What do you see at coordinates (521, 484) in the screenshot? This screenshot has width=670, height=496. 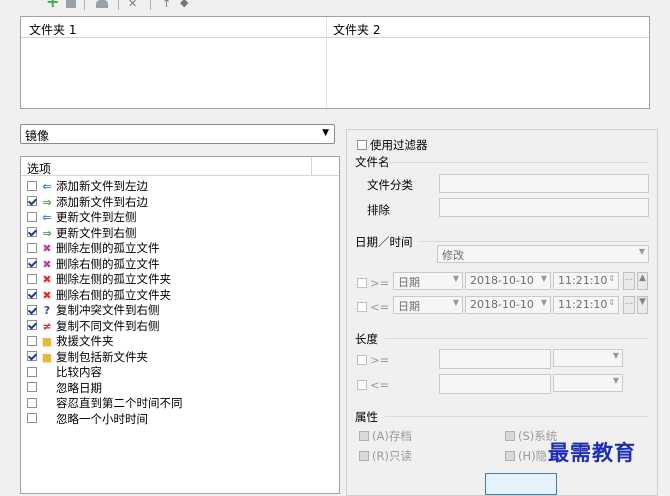 I see `ok-button` at bounding box center [521, 484].